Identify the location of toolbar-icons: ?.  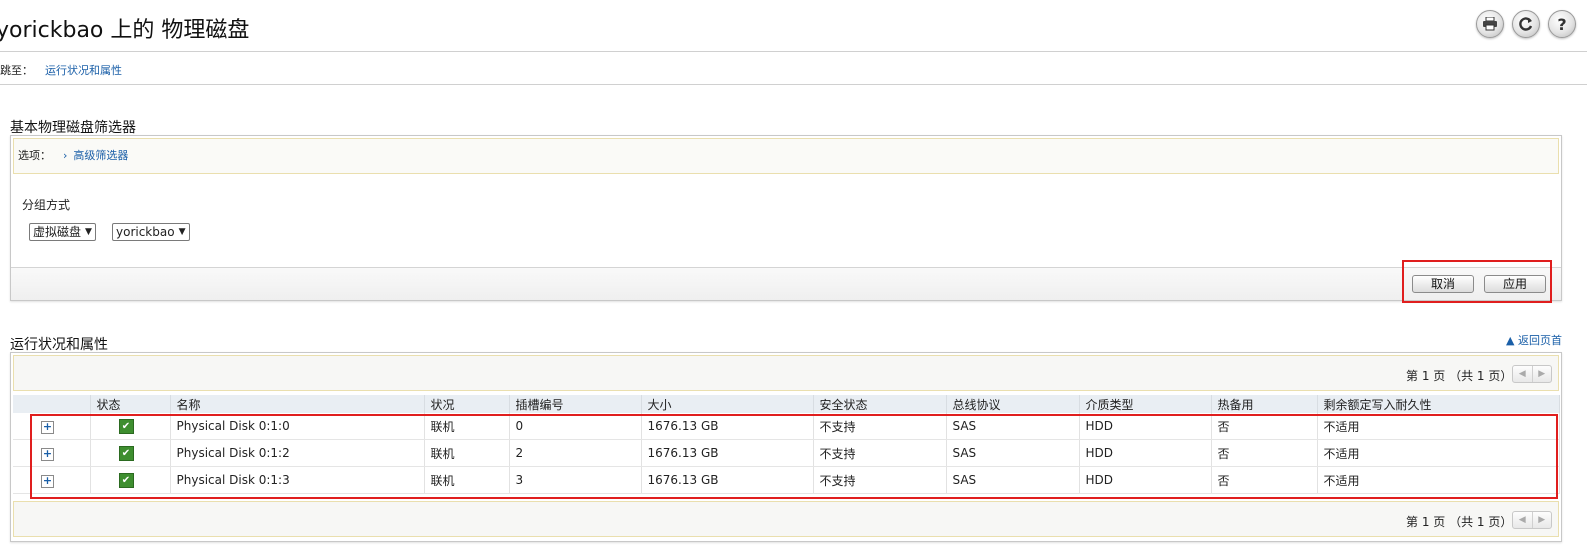
(1526, 24).